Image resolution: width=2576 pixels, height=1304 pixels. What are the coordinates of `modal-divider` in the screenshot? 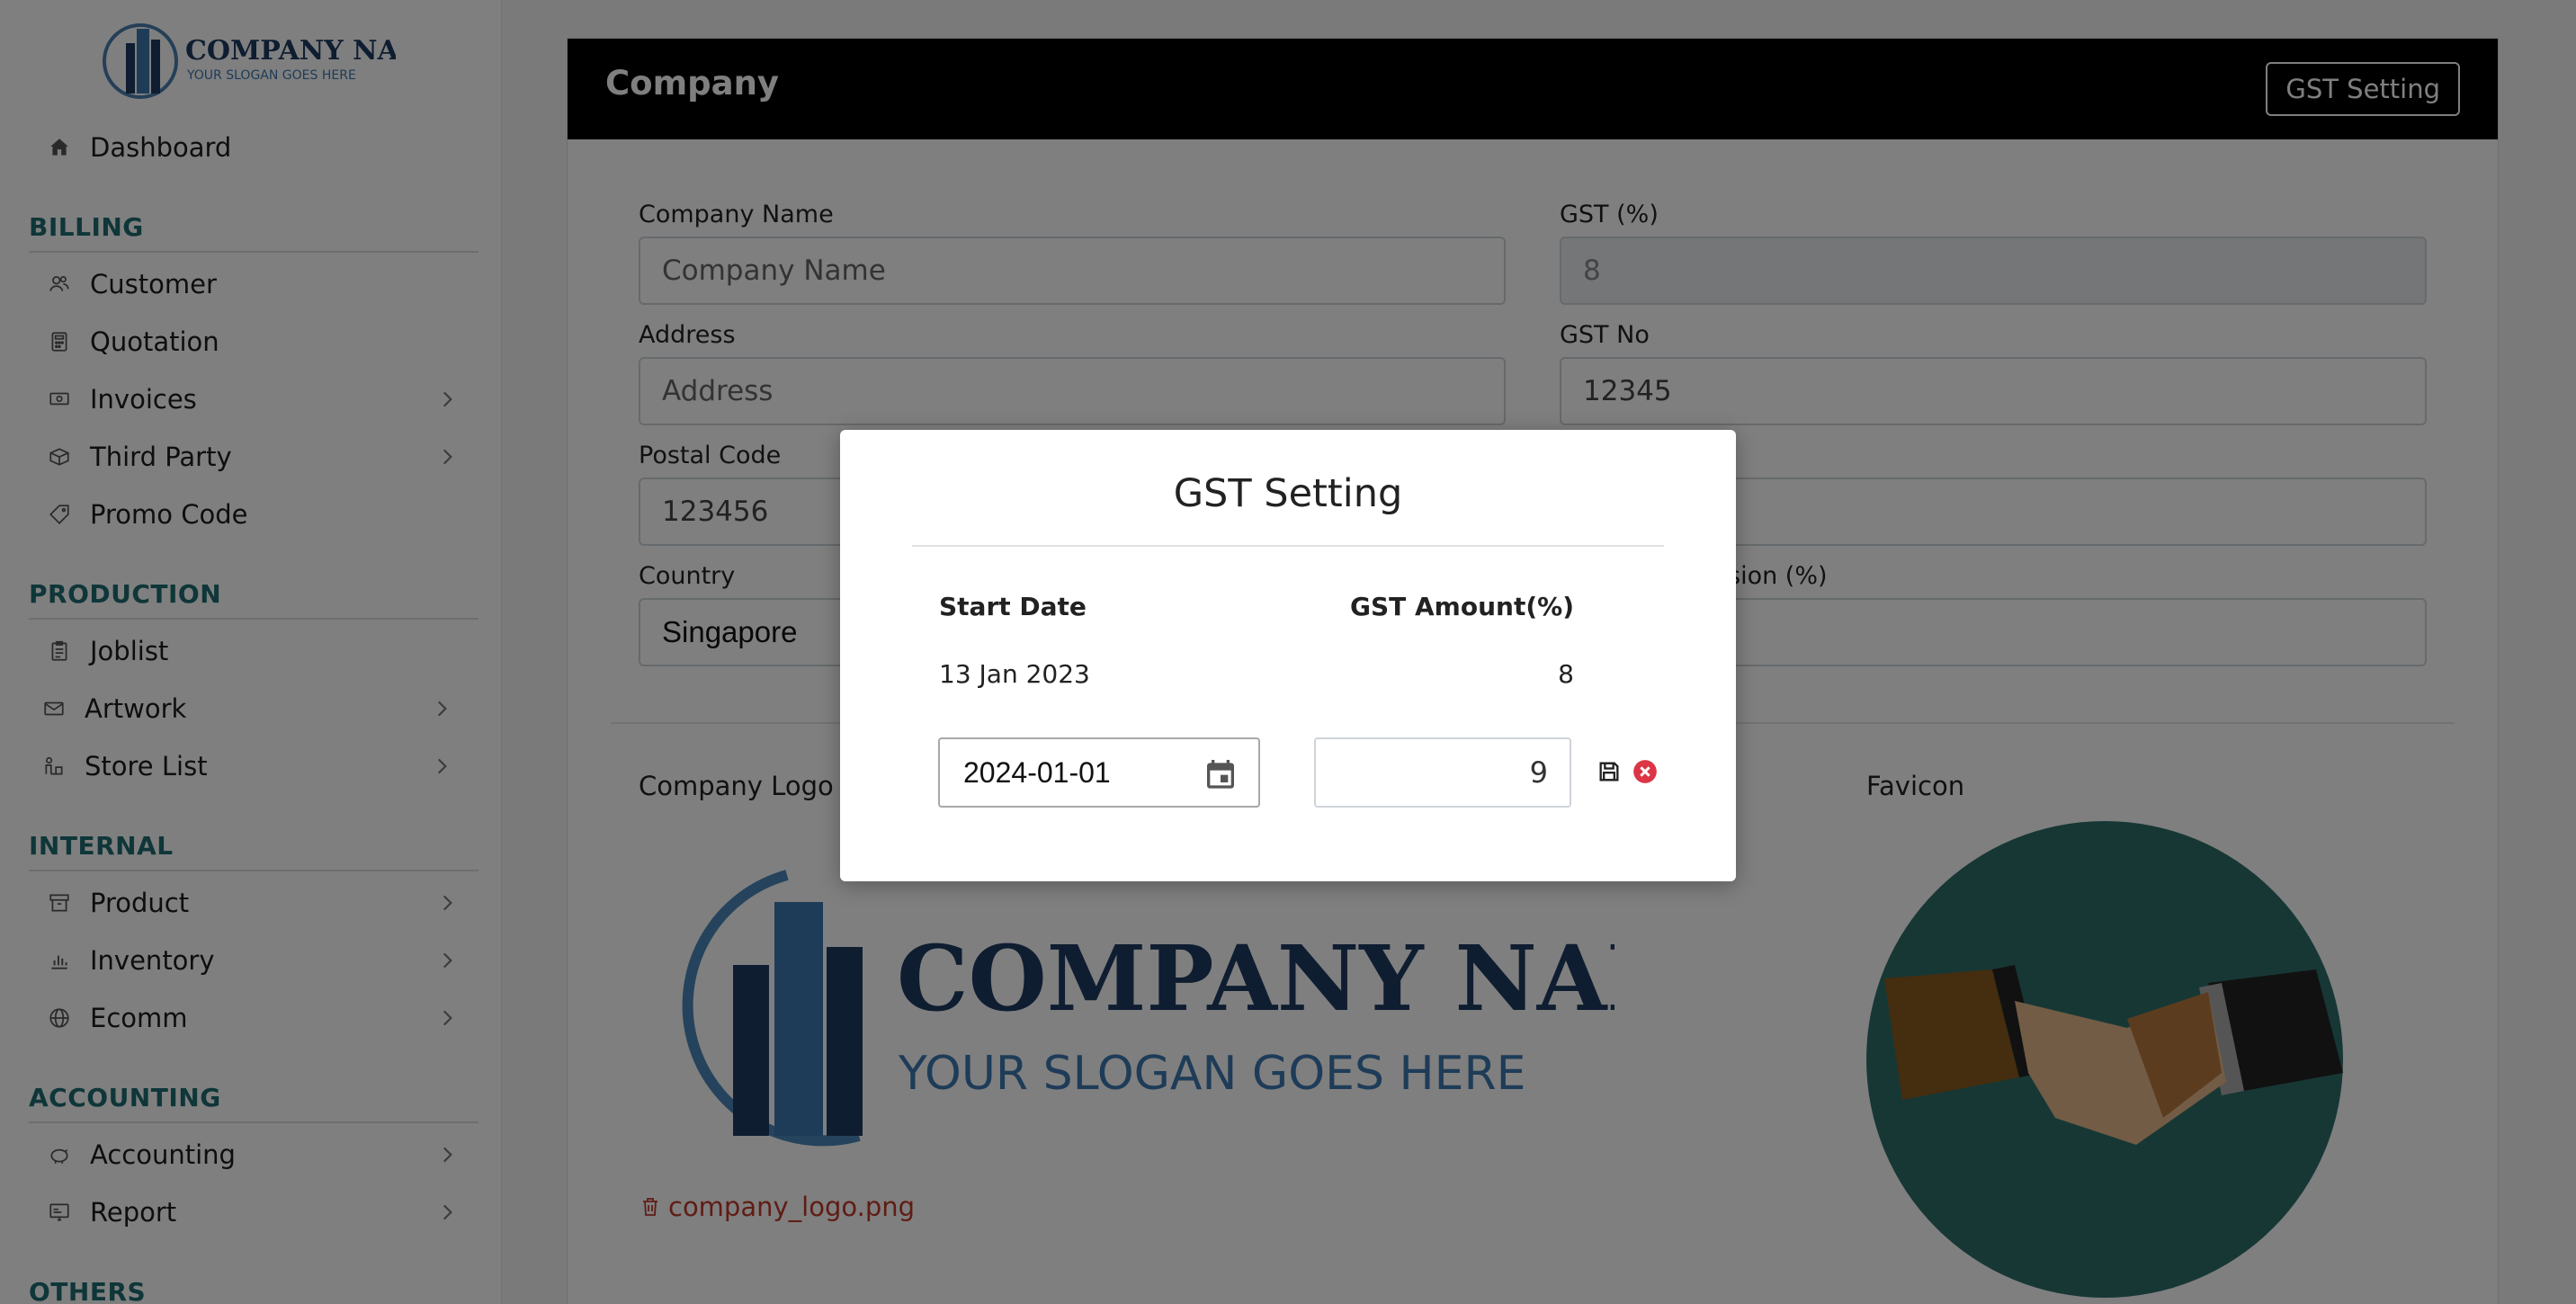 It's located at (1288, 546).